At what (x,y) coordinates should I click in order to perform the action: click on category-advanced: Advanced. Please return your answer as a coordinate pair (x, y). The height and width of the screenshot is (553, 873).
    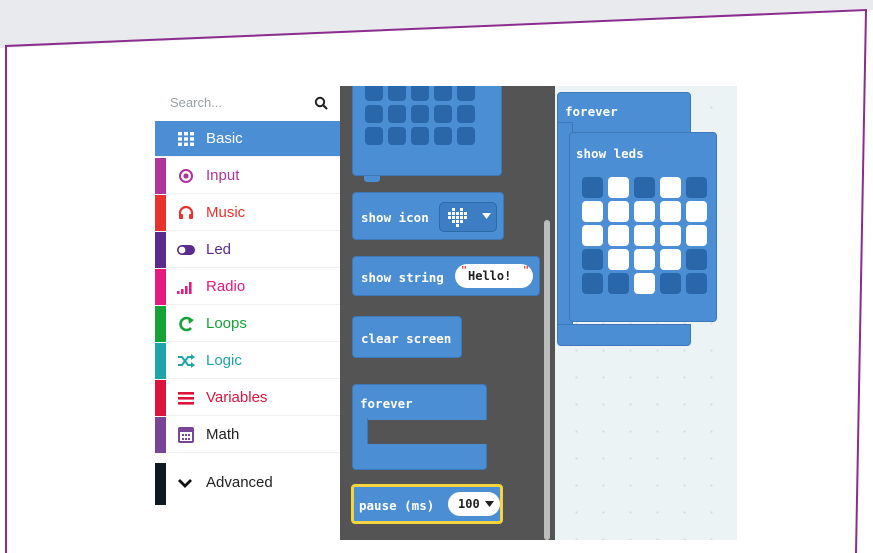
    Looking at the image, I should click on (247, 484).